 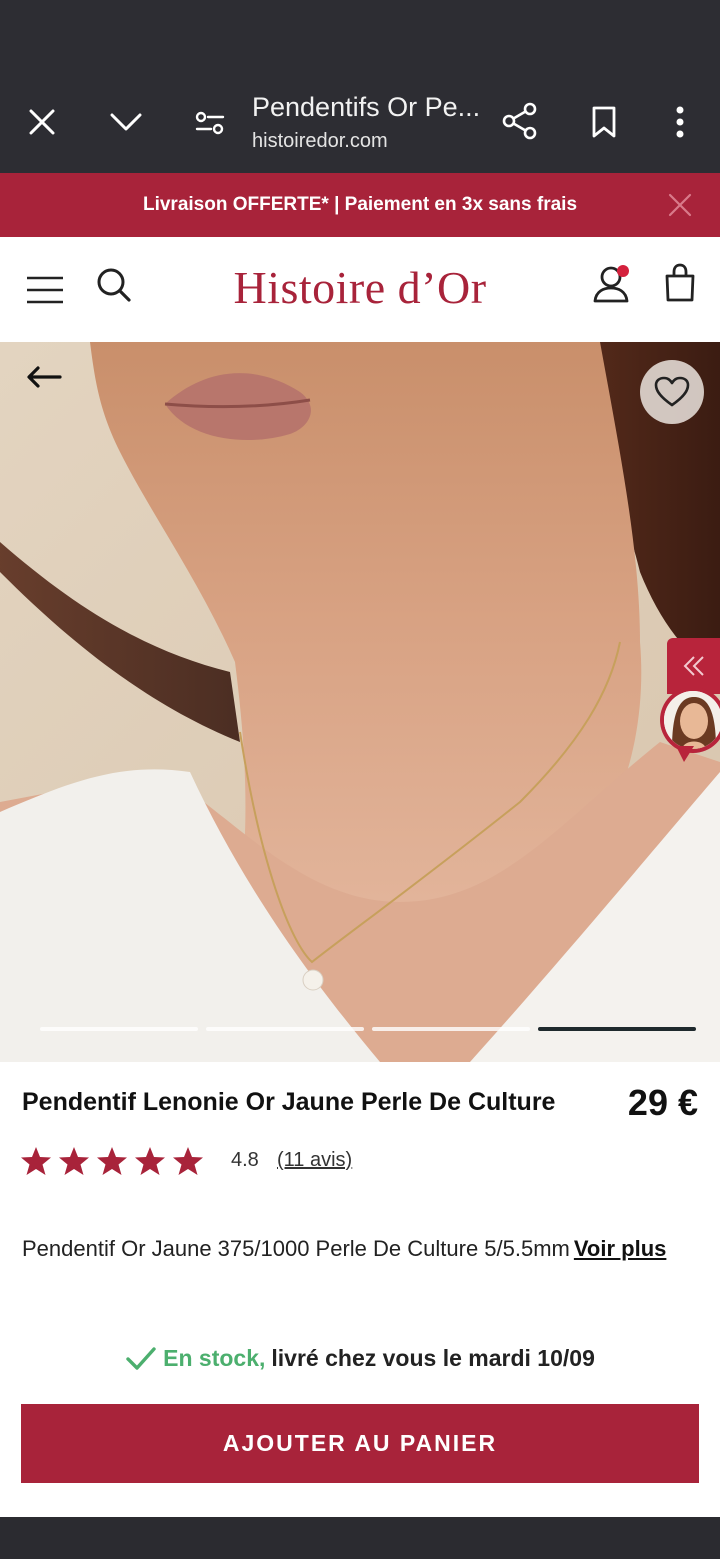 I want to click on chat-bubble-tail, so click(x=685, y=754).